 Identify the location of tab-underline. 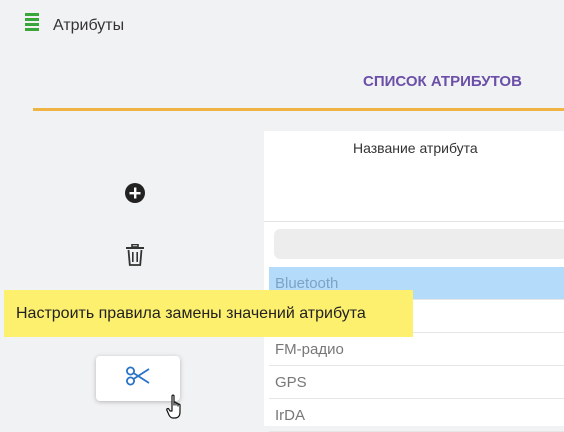
(298, 109).